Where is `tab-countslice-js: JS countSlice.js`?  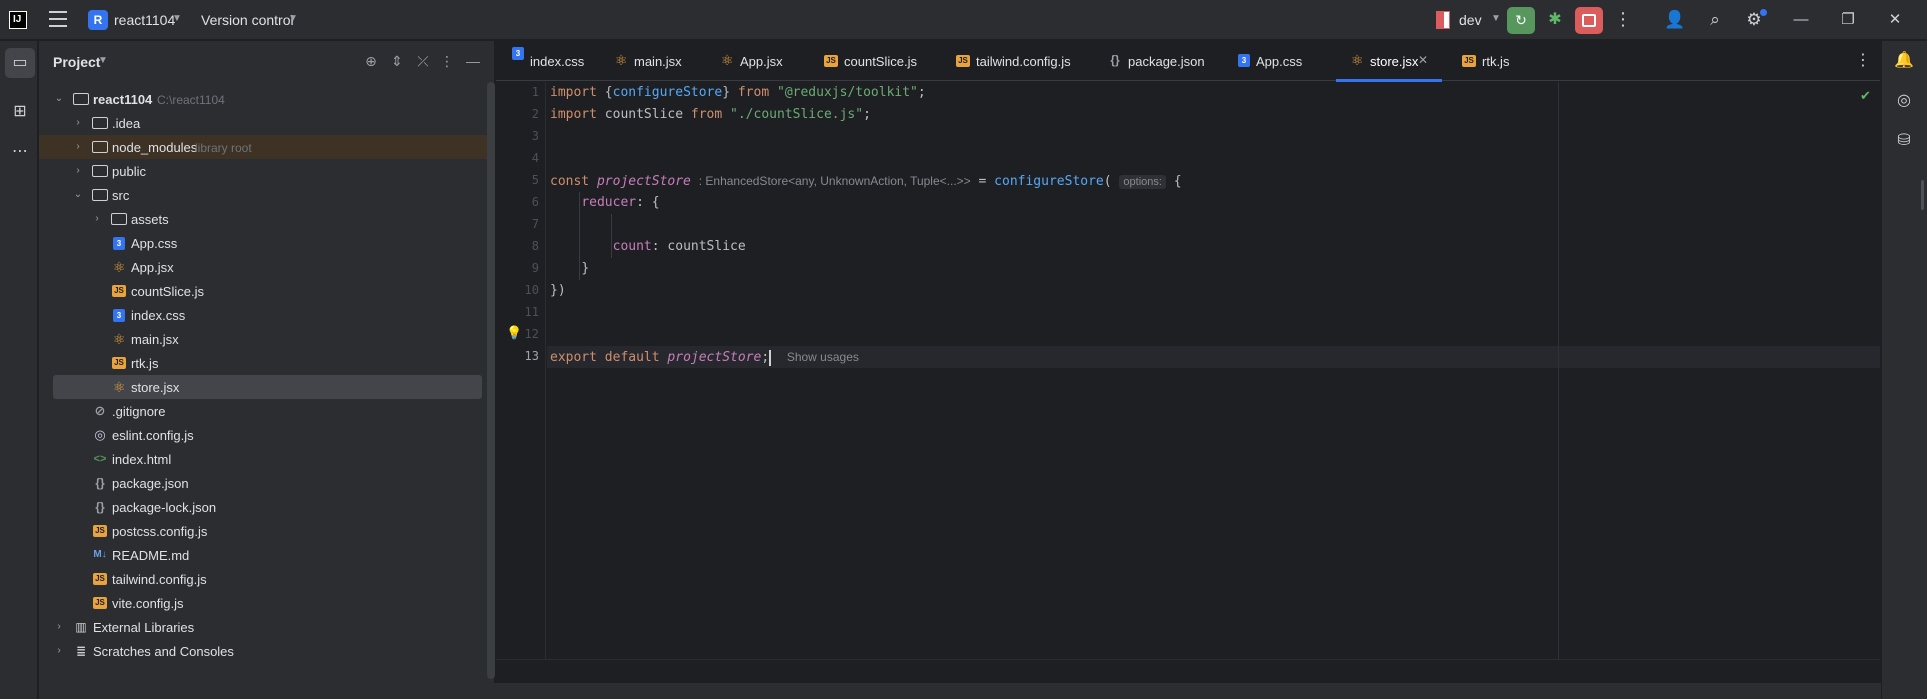 tab-countslice-js: JS countSlice.js is located at coordinates (876, 61).